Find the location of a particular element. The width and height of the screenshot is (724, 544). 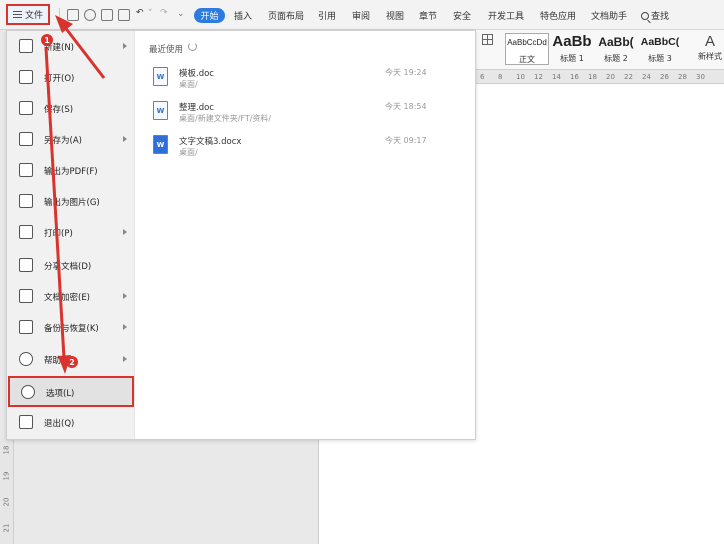

backup-icon is located at coordinates (26, 327).